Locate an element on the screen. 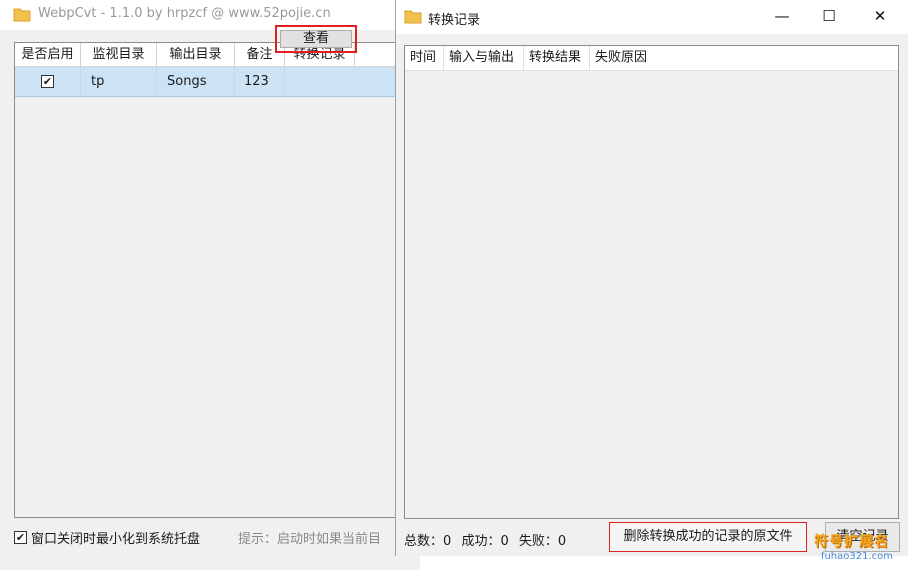  column-header-output-dir: 输出目录 is located at coordinates (196, 55).